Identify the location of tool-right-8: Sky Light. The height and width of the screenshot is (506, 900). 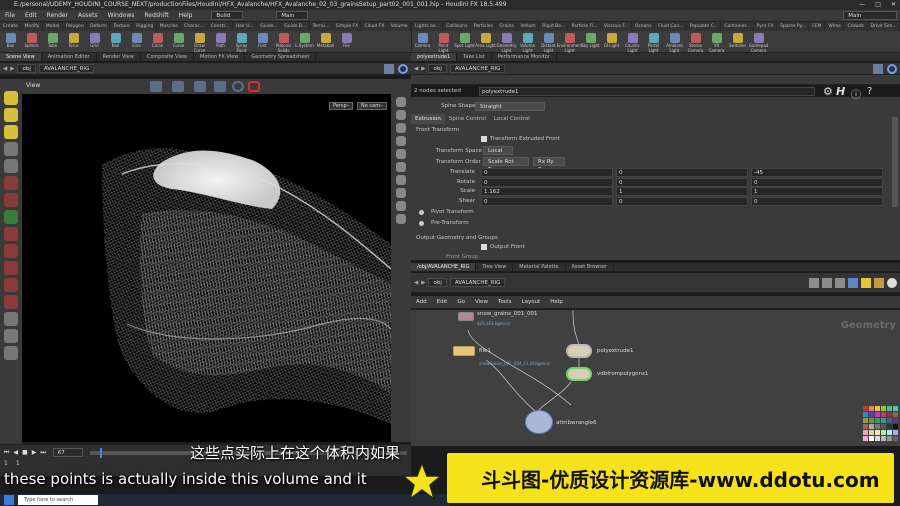
(590, 43).